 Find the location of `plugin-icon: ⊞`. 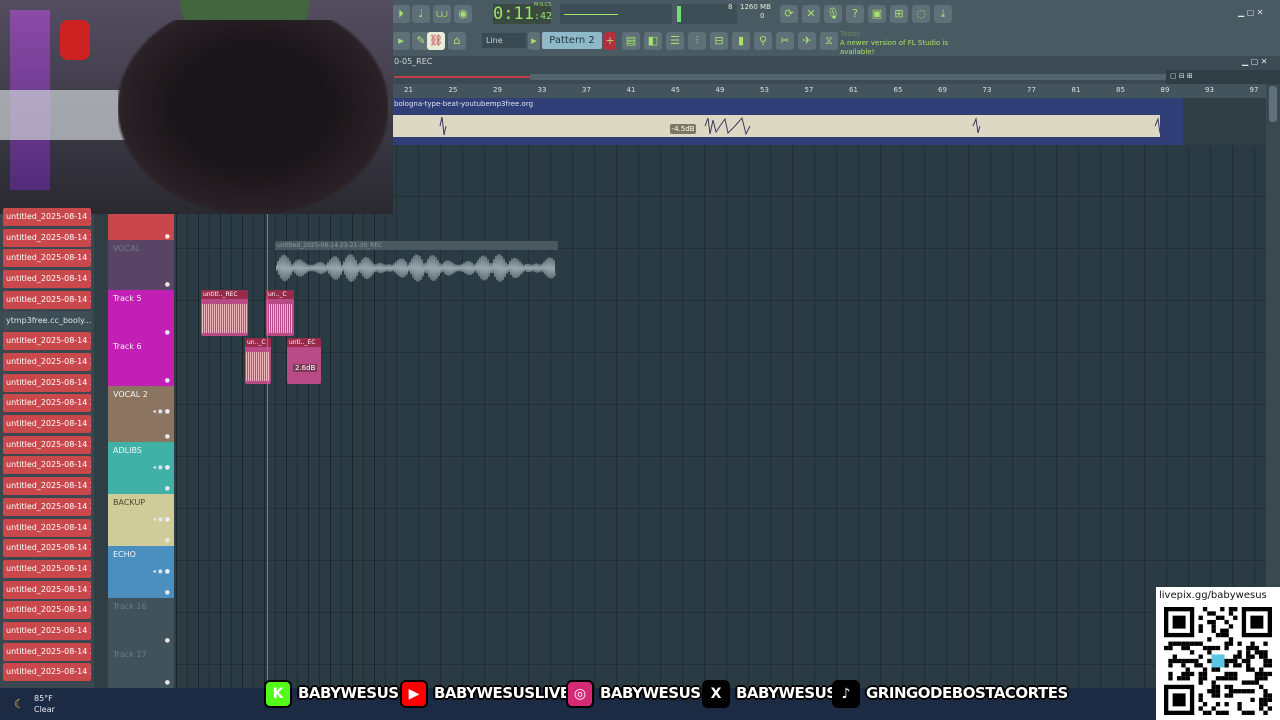

plugin-icon: ⊞ is located at coordinates (899, 14).